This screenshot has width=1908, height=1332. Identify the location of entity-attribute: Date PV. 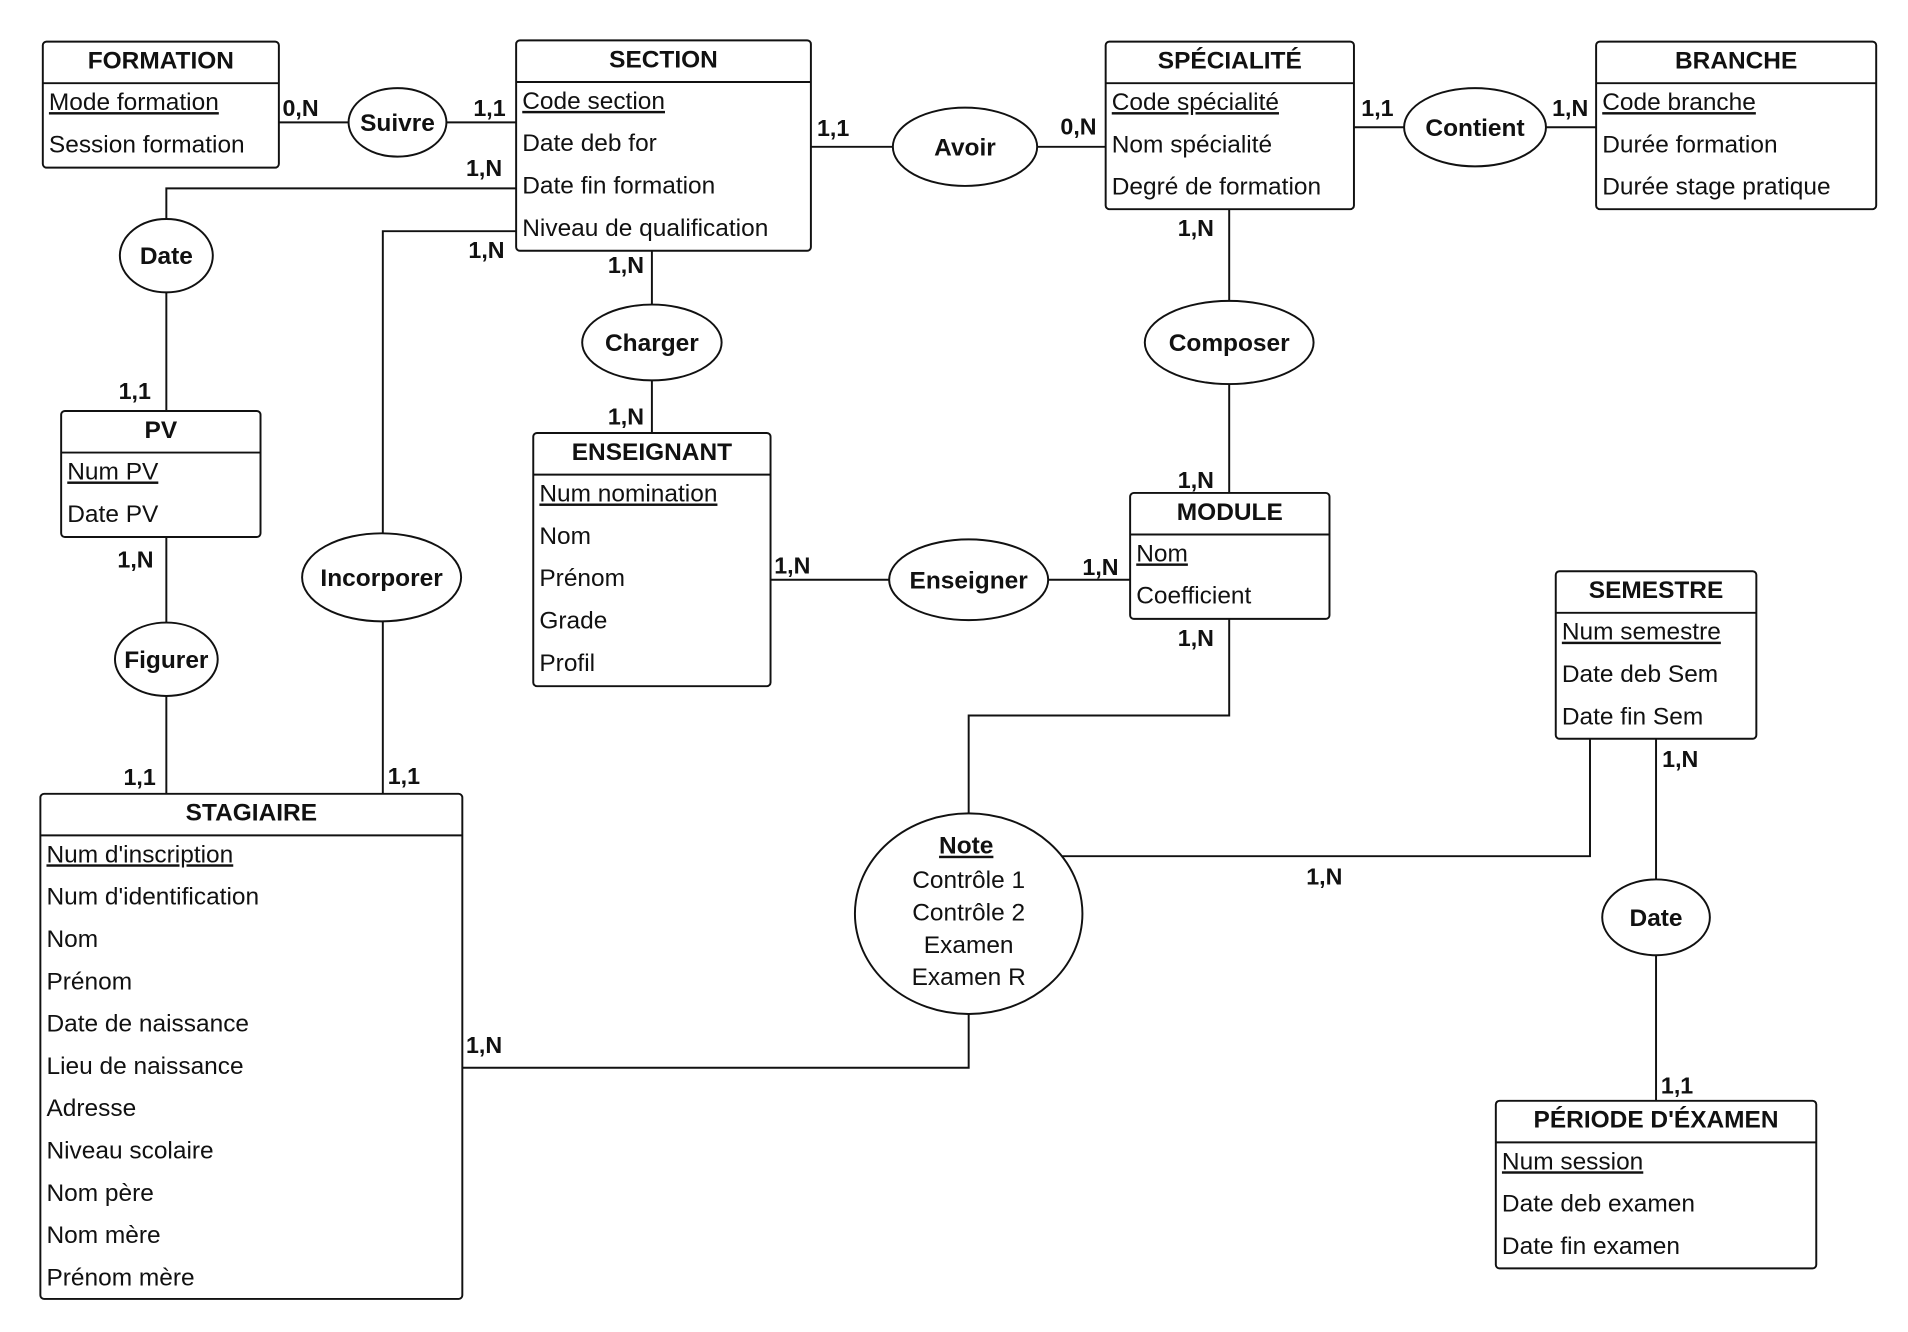
(113, 514).